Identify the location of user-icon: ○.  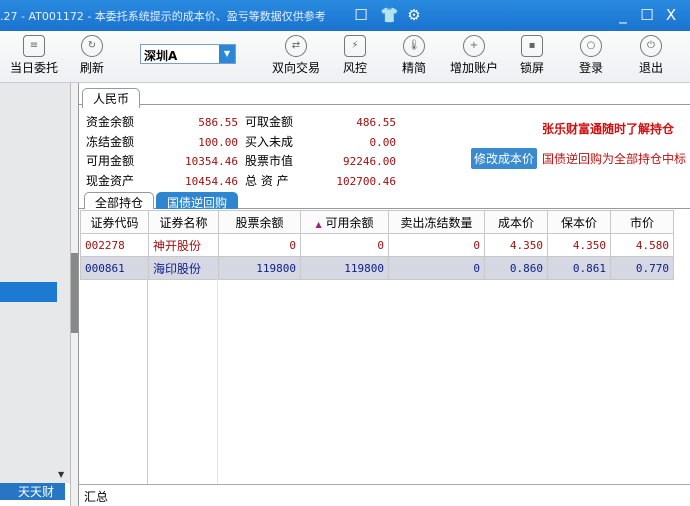
(591, 46).